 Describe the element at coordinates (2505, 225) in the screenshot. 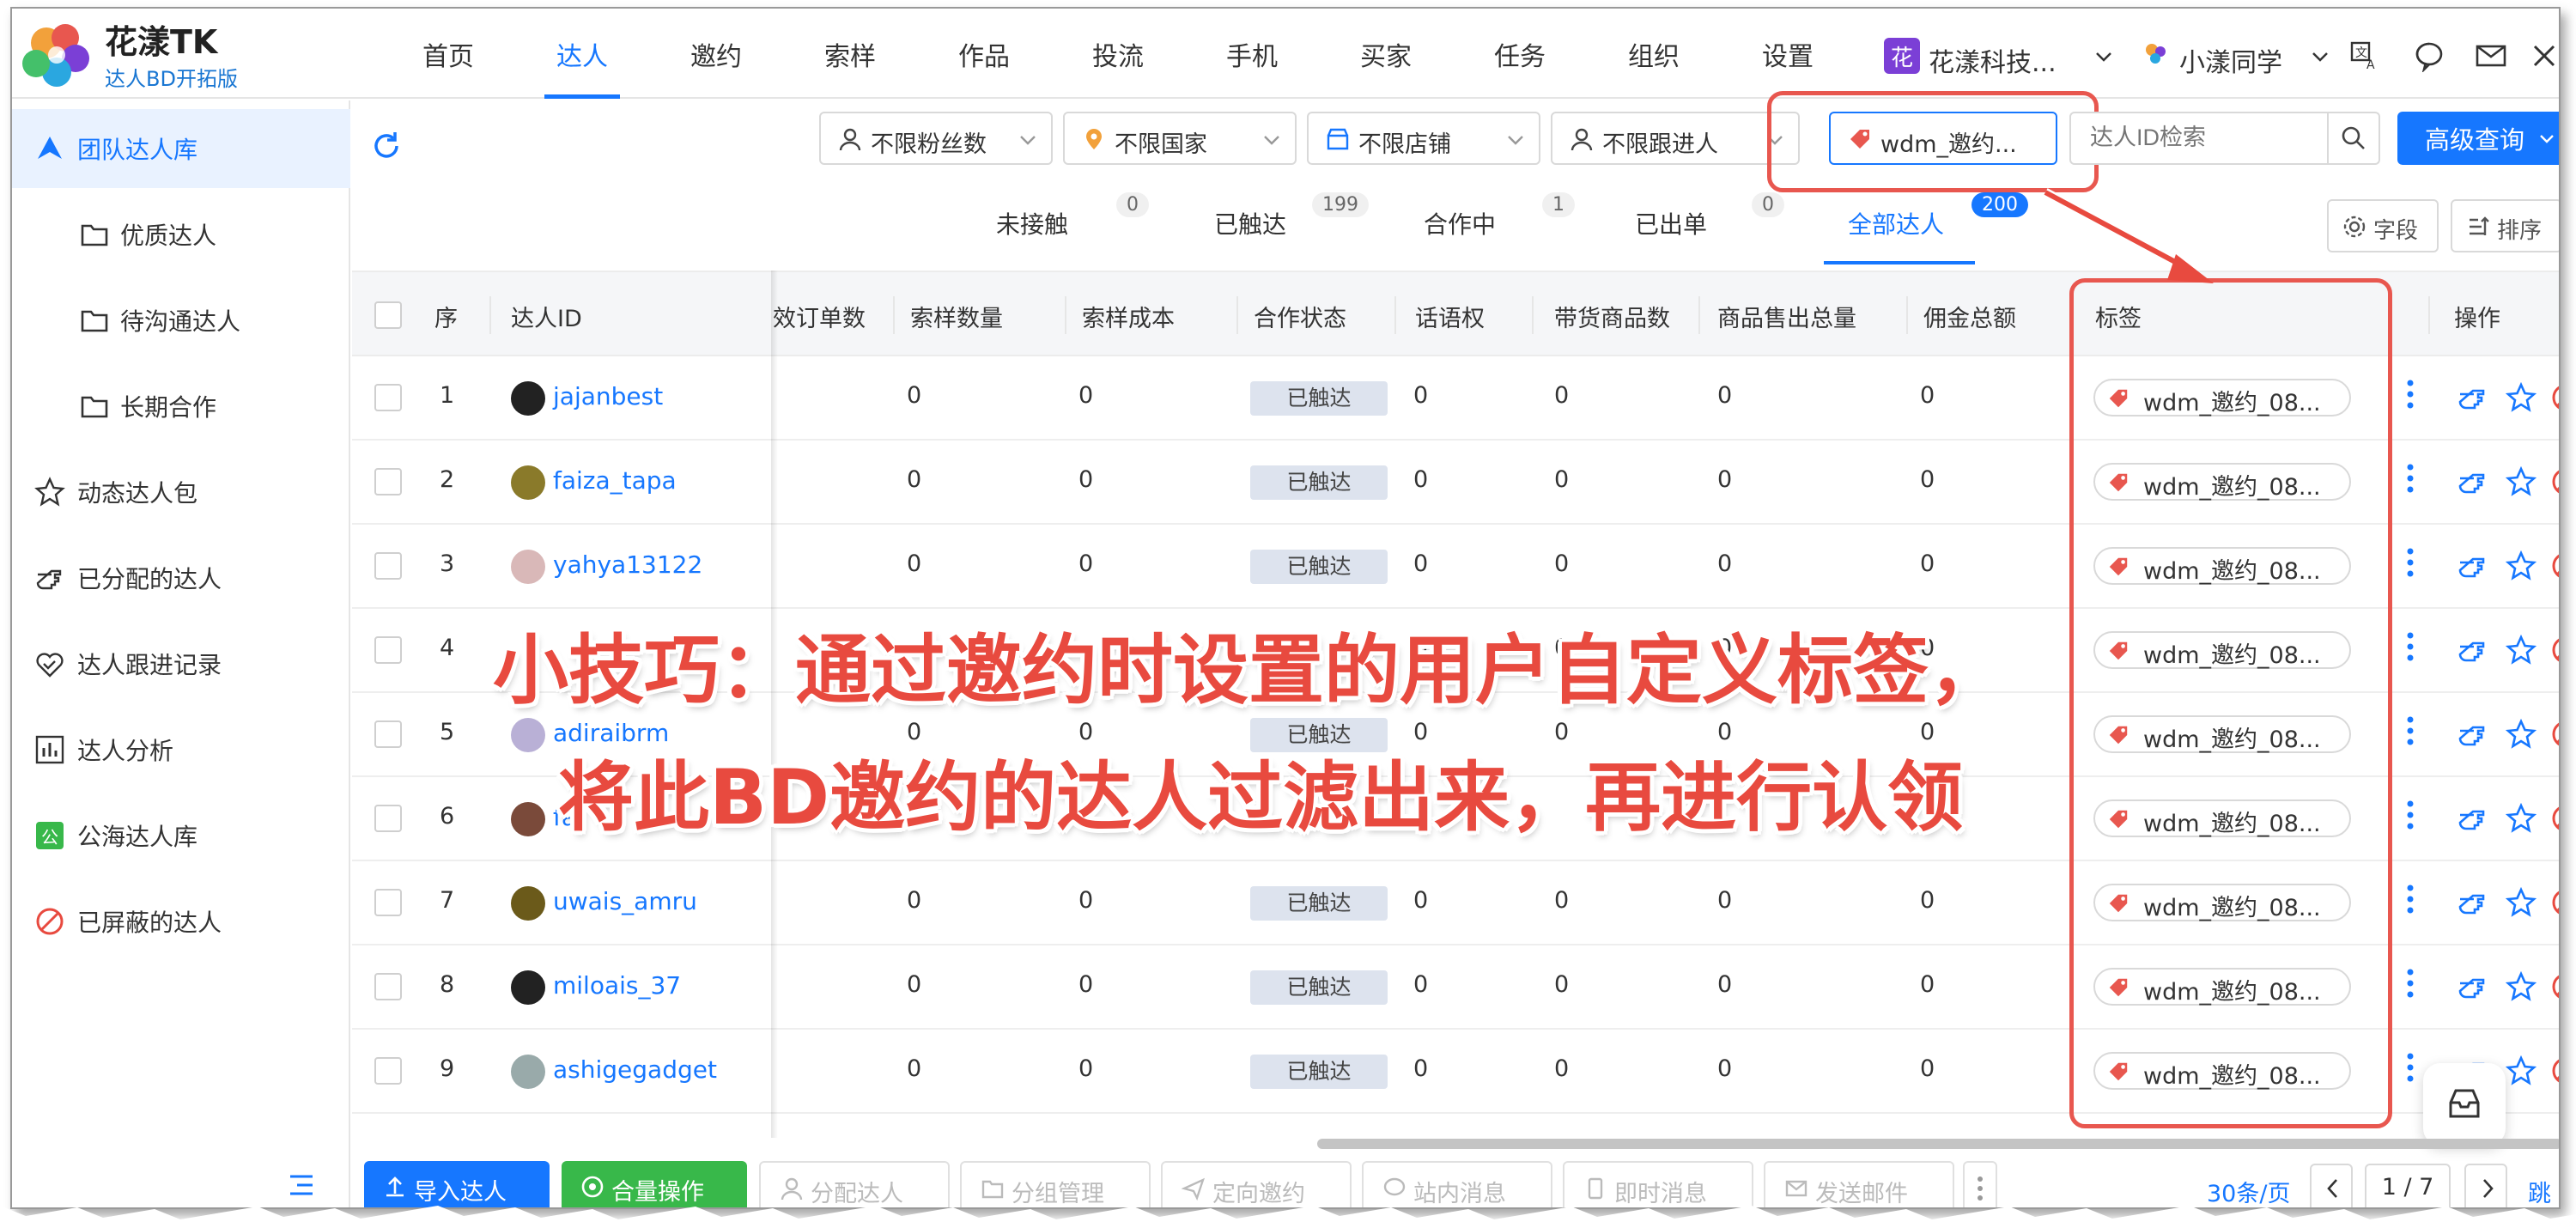

I see `sort-button: 排序` at that location.